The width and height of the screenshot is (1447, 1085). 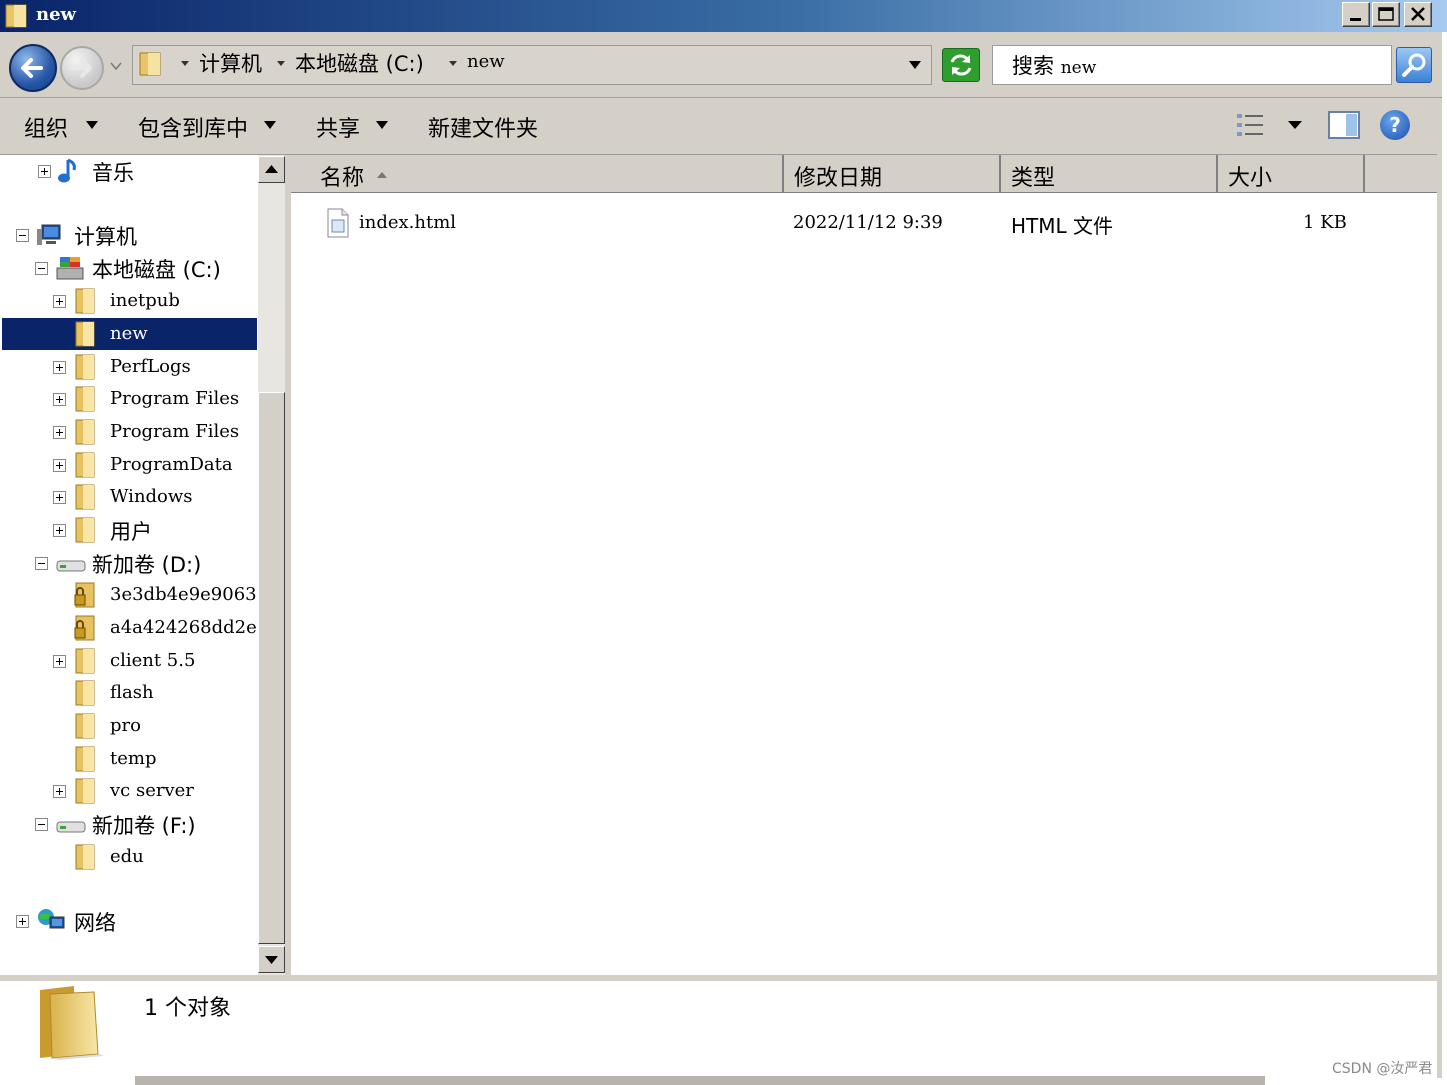 What do you see at coordinates (82, 68) in the screenshot?
I see `forward-button` at bounding box center [82, 68].